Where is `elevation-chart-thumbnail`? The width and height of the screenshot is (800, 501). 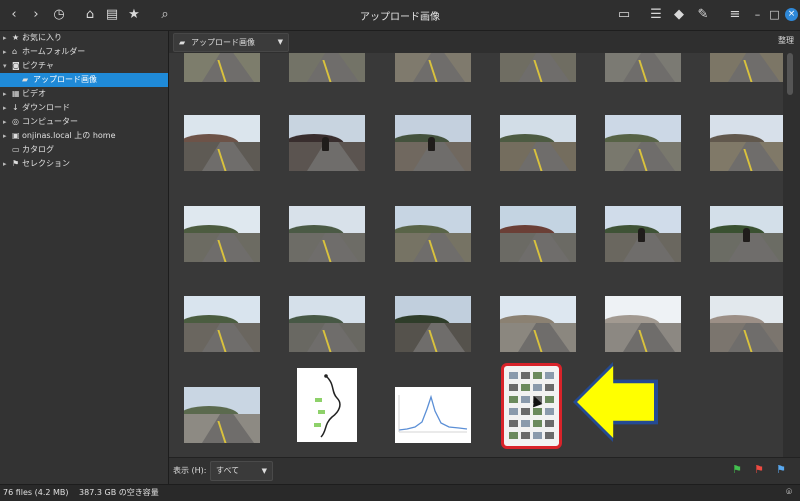 elevation-chart-thumbnail is located at coordinates (433, 415).